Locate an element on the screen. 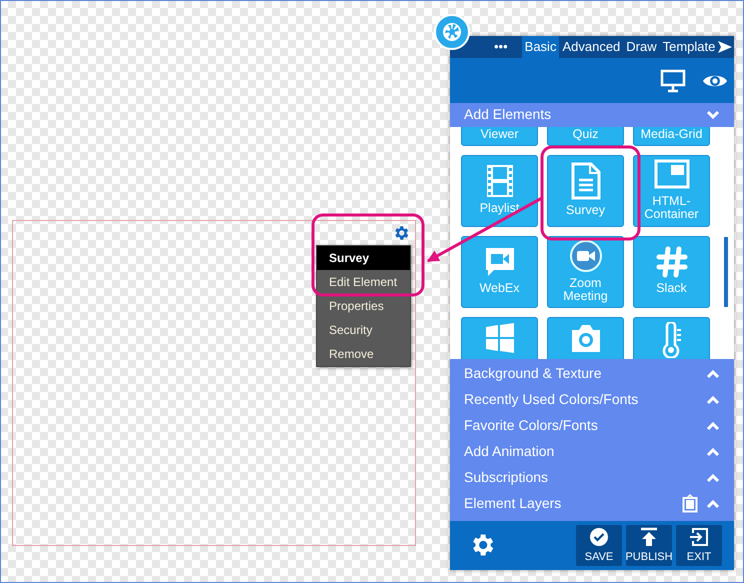  tile-label: Media-Grid is located at coordinates (671, 134).